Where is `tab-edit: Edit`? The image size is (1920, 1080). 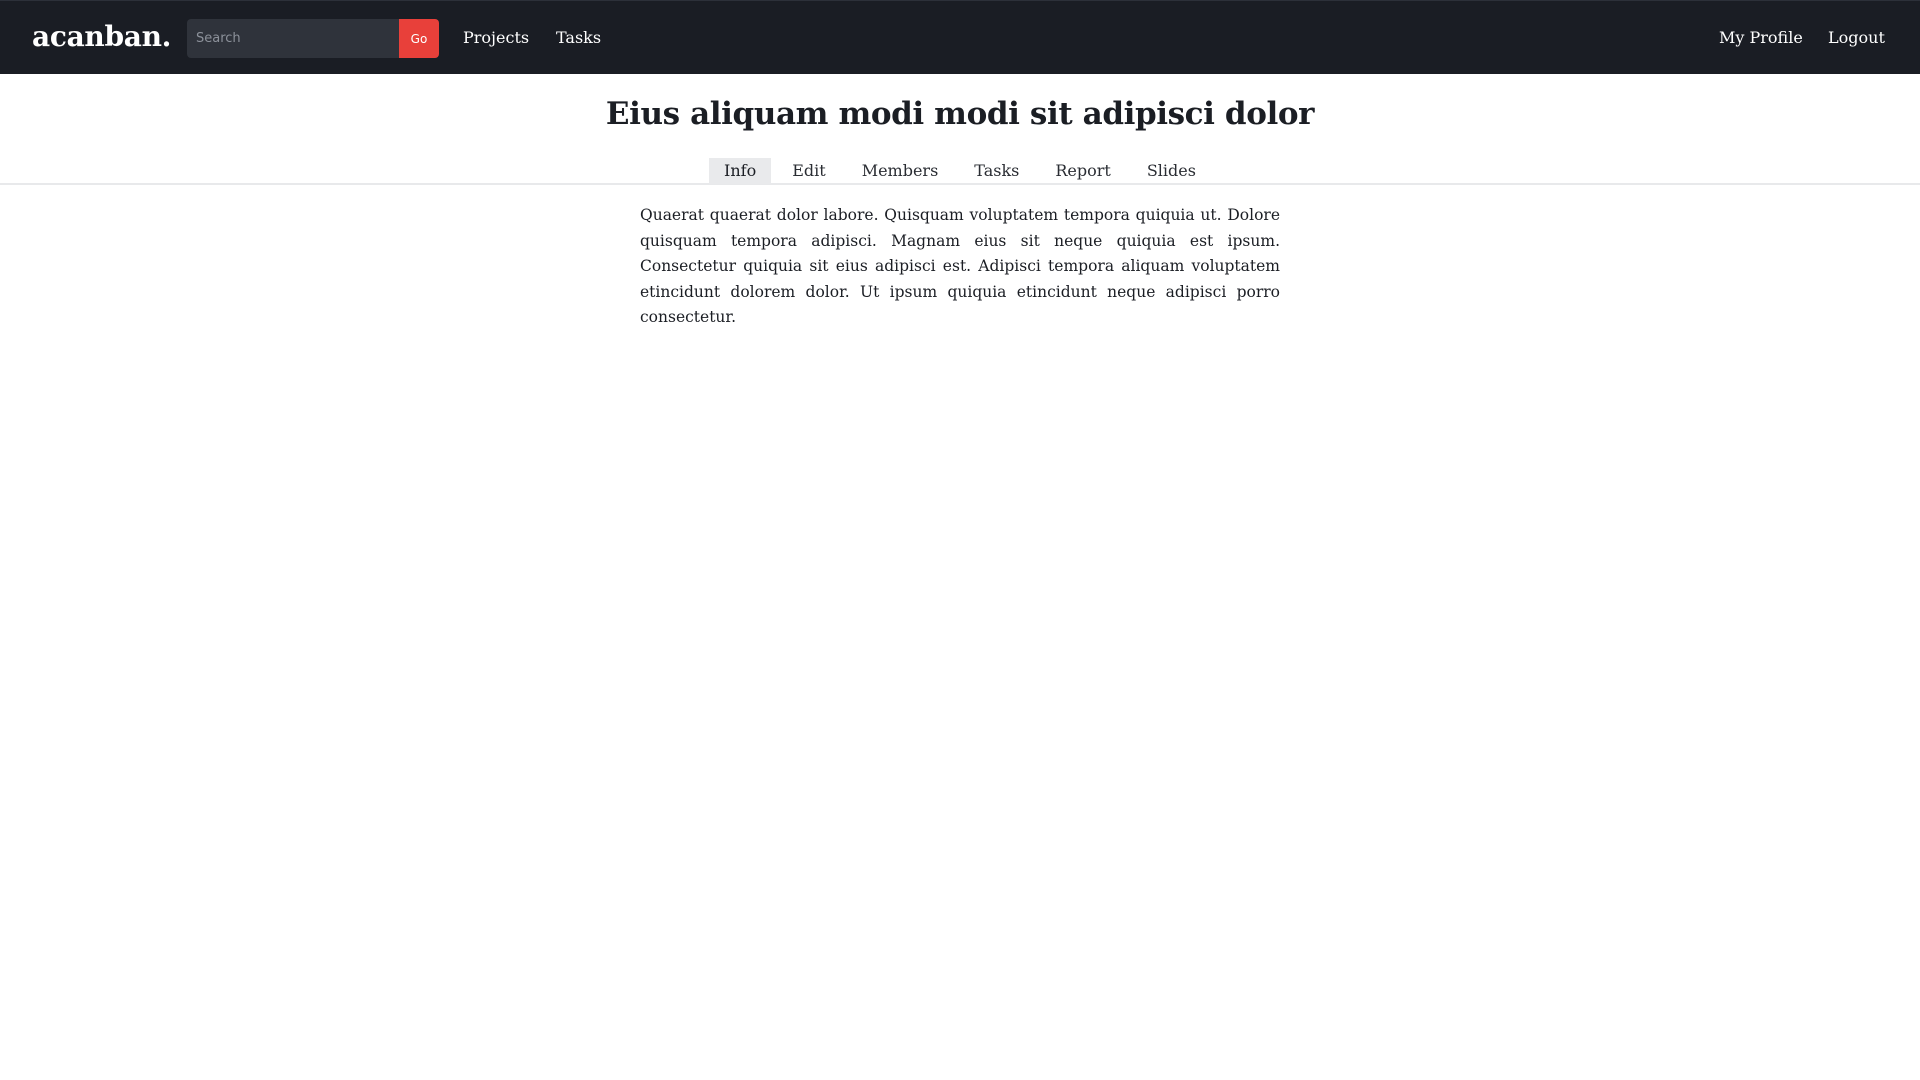 tab-edit: Edit is located at coordinates (808, 171).